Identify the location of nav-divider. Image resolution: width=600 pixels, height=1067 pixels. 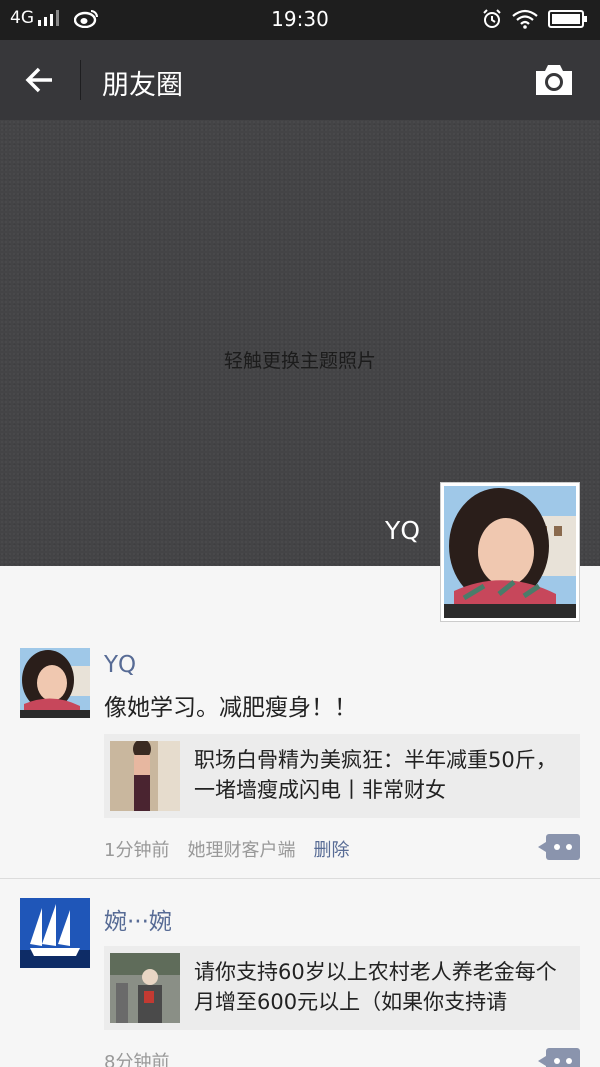
(80, 80).